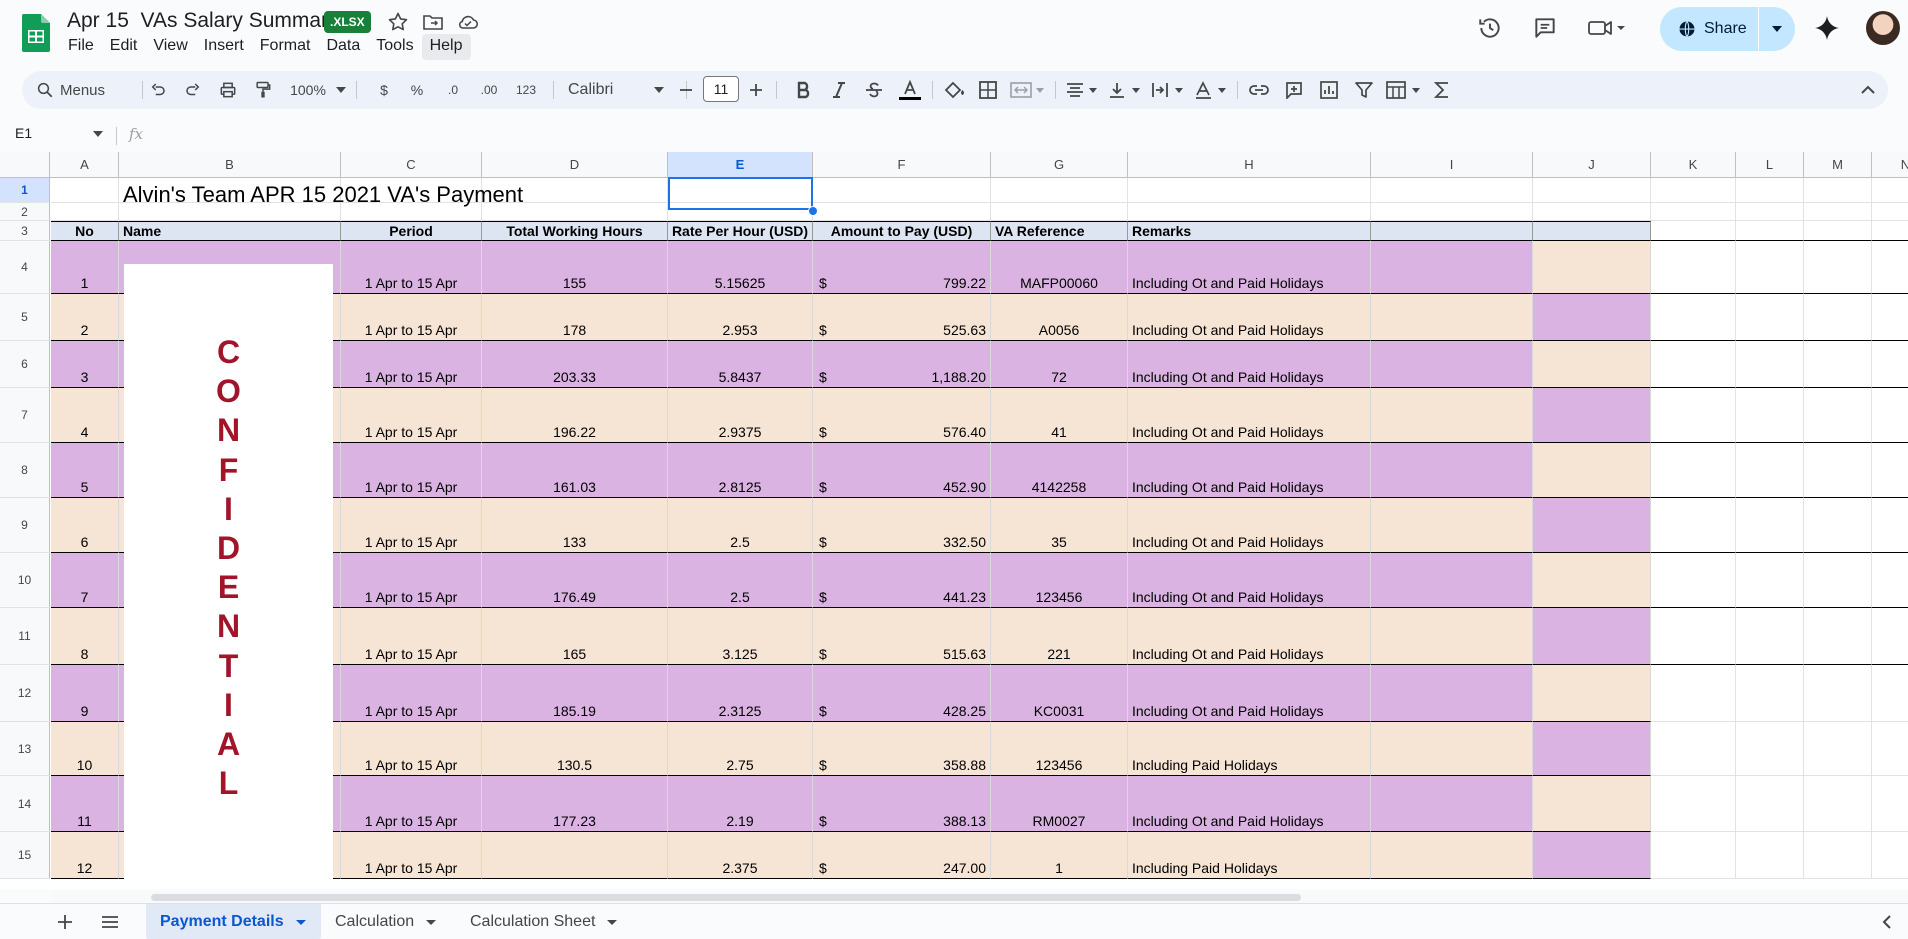 This screenshot has height=939, width=1908. I want to click on move-folder-icon, so click(433, 22).